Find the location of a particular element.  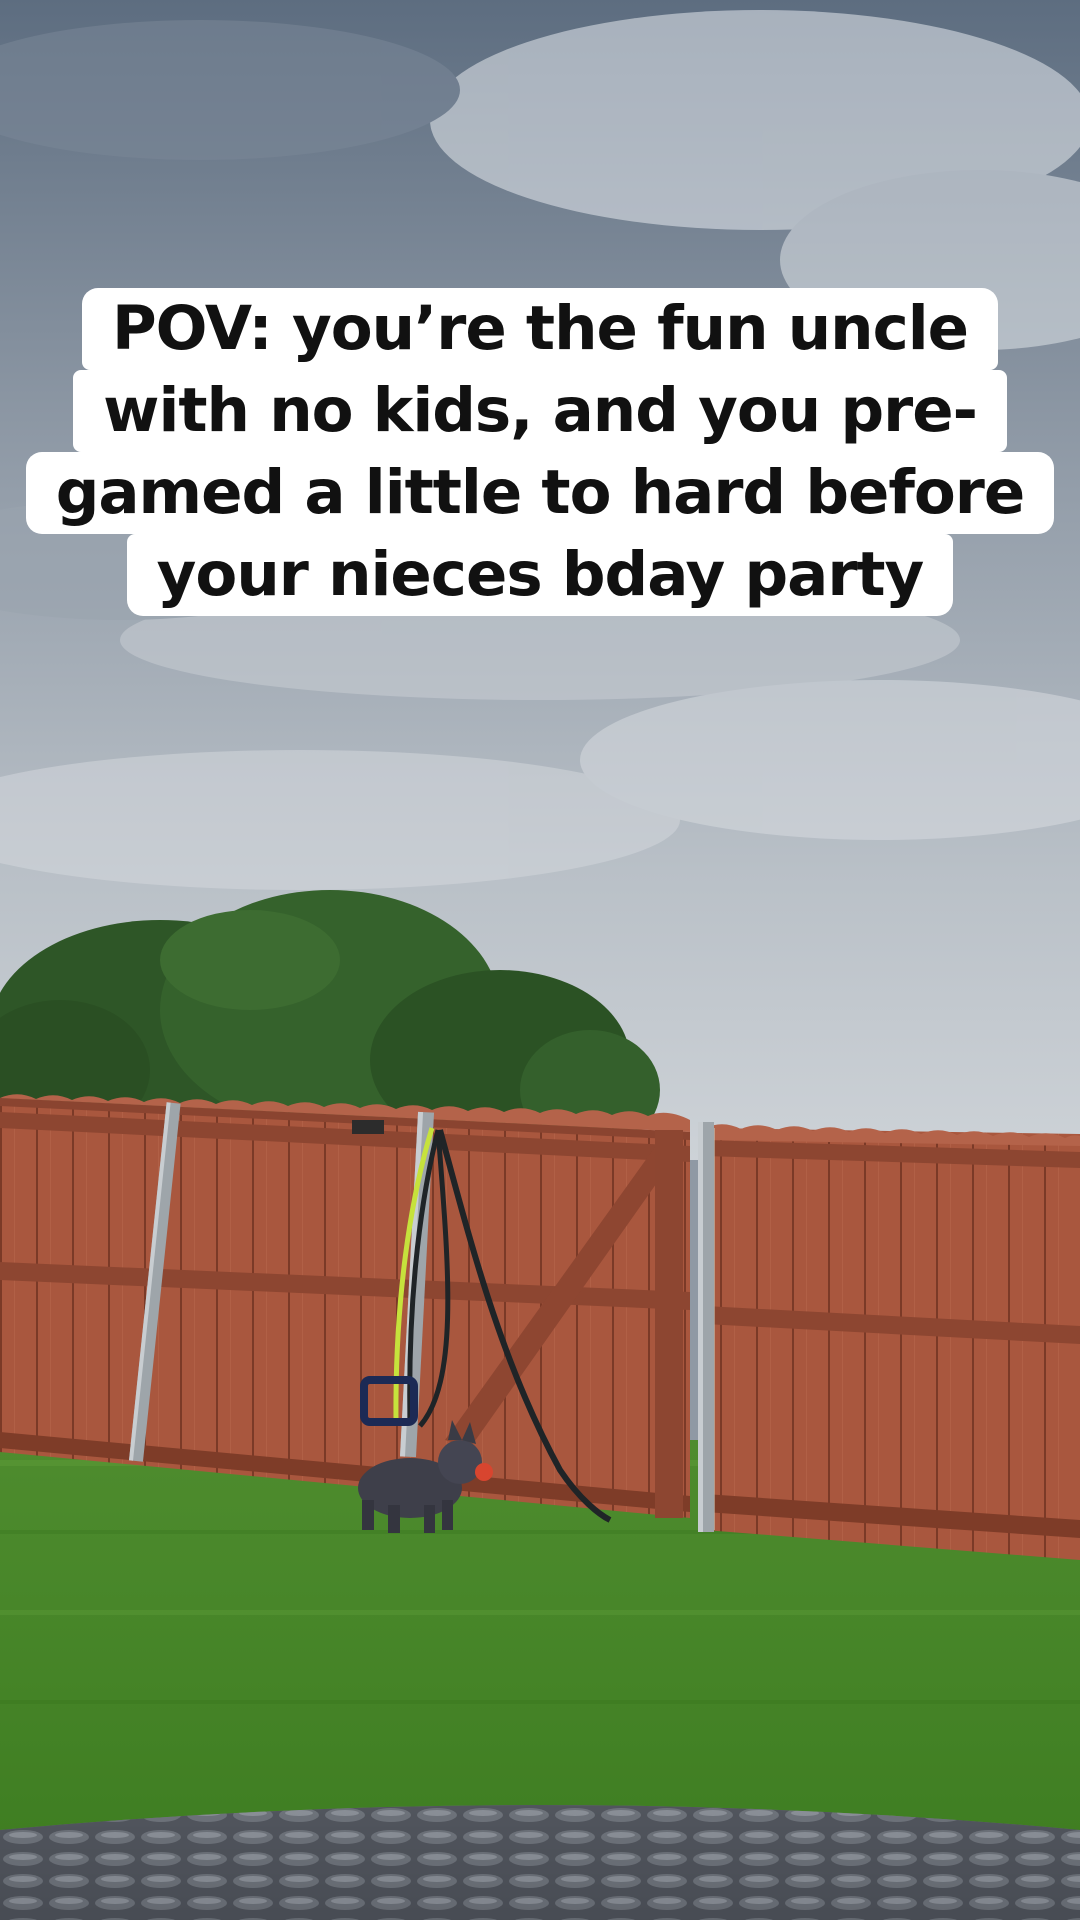

caption-line-2: with no kids, and you pre- is located at coordinates (540, 411).